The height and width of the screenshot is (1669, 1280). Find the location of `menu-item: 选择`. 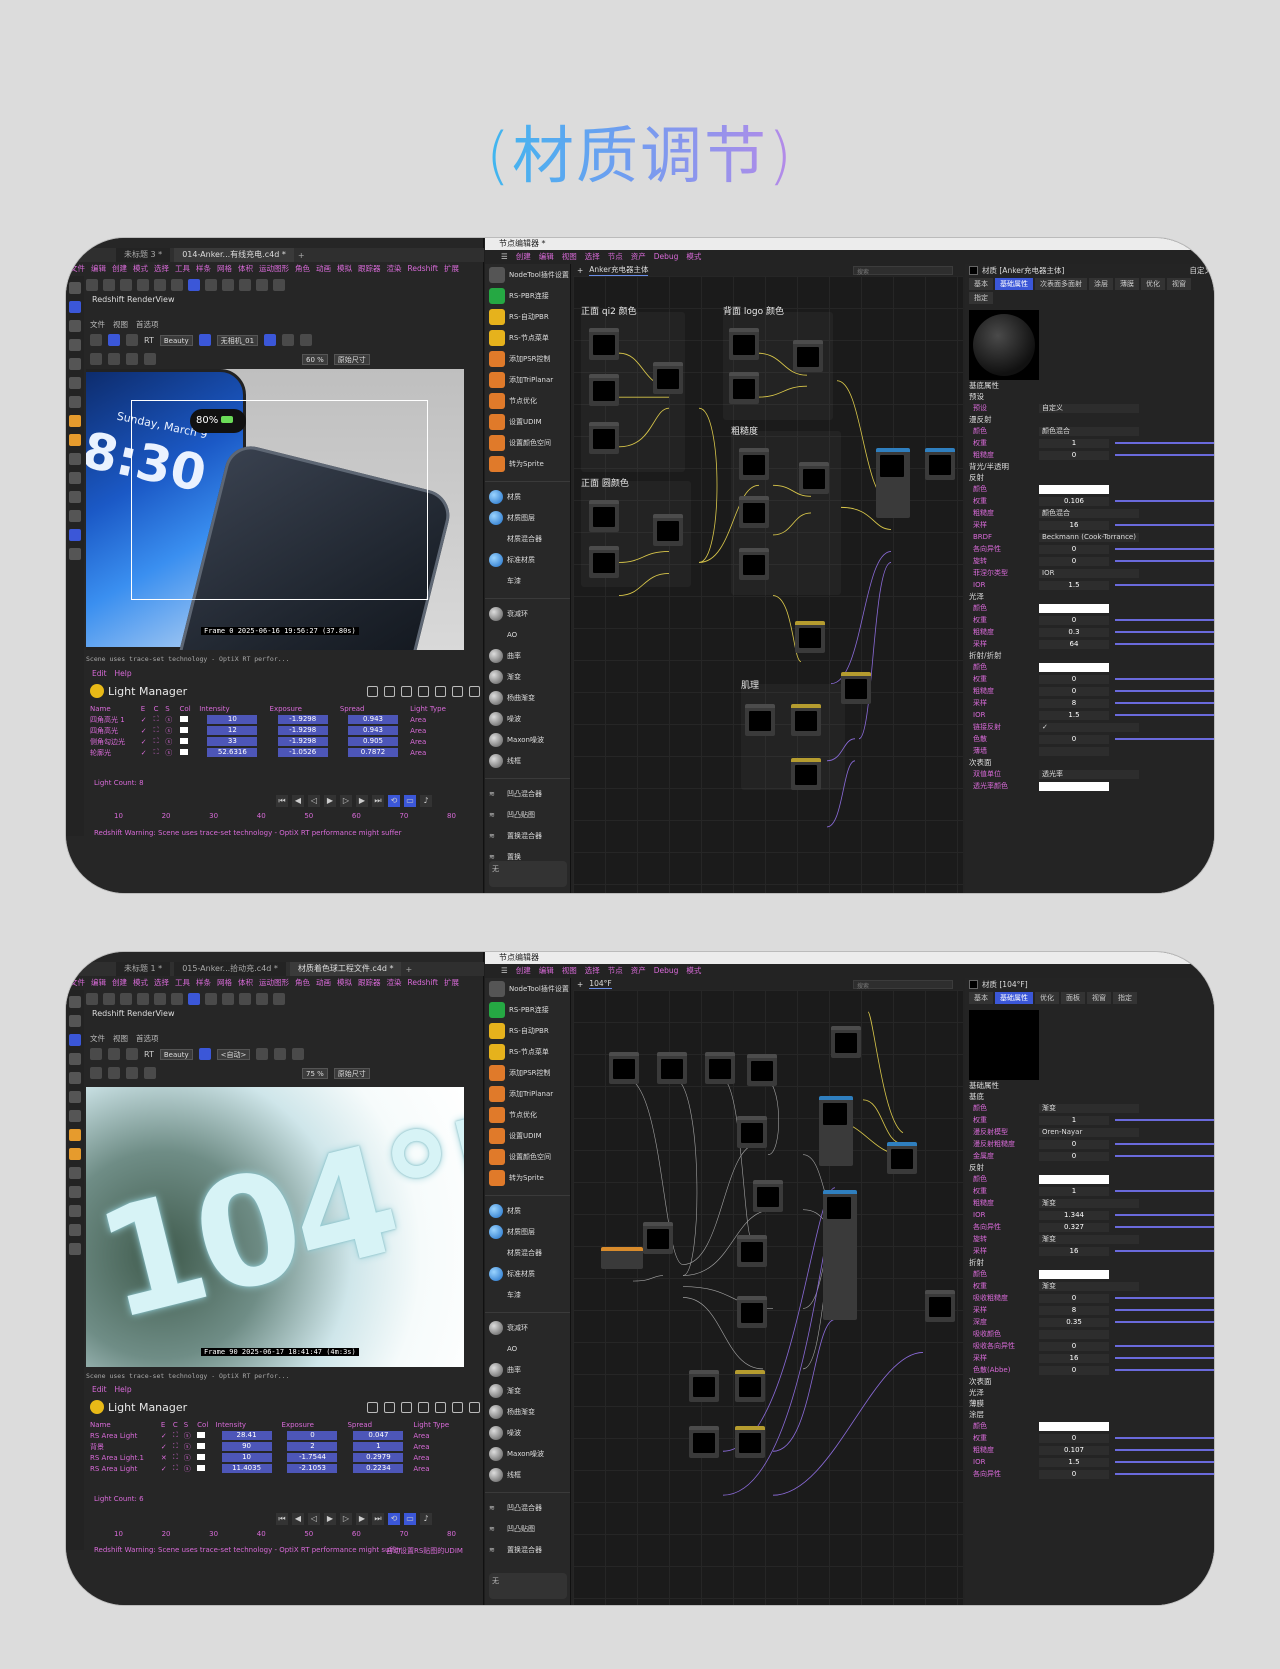

menu-item: 选择 is located at coordinates (161, 982).